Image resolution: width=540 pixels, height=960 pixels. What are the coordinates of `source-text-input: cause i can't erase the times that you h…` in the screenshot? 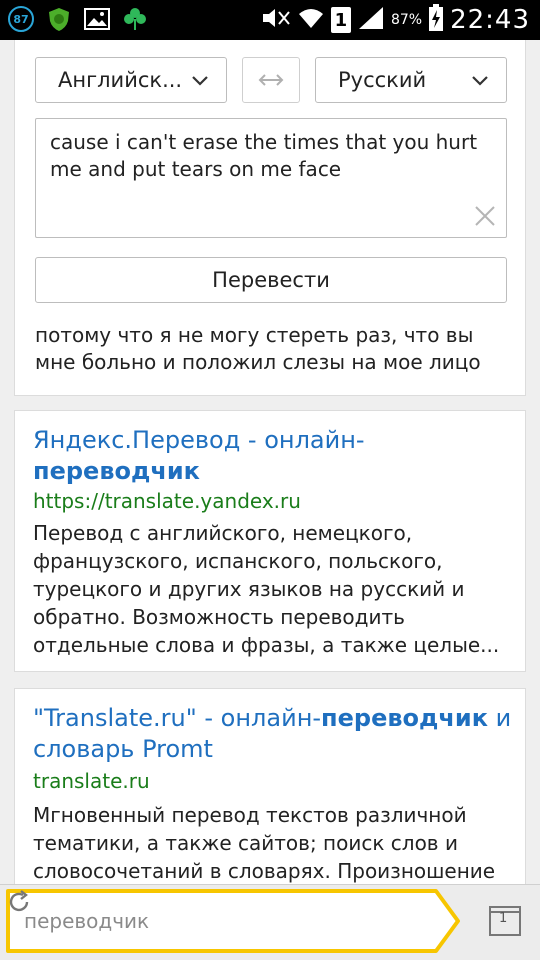 It's located at (271, 178).